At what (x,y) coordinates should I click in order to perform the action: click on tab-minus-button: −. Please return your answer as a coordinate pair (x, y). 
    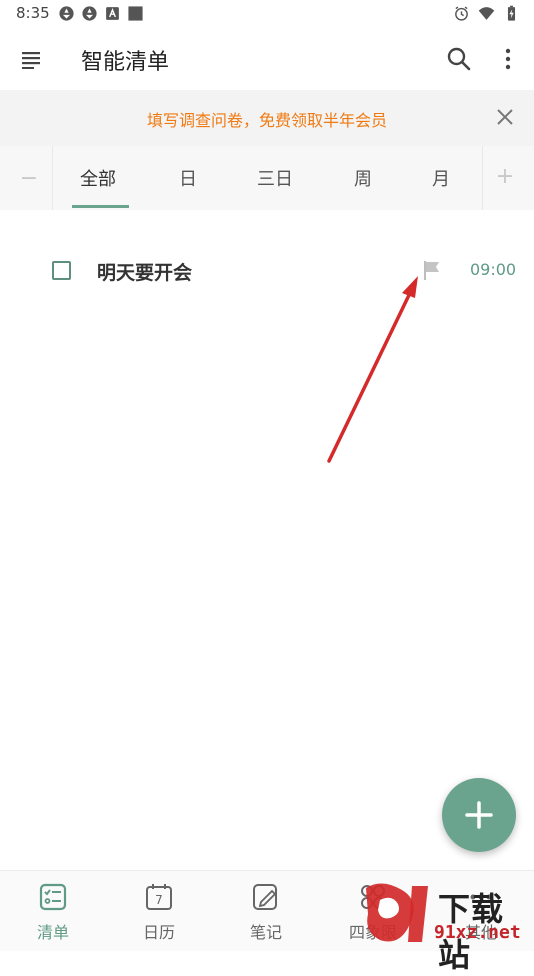
    Looking at the image, I should click on (29, 178).